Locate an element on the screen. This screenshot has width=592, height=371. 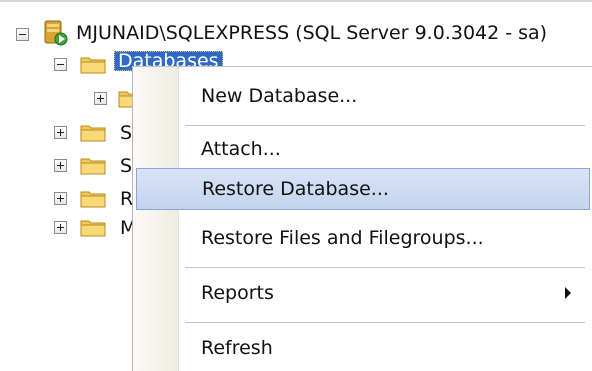
tree-node-child: M is located at coordinates (68, 228).